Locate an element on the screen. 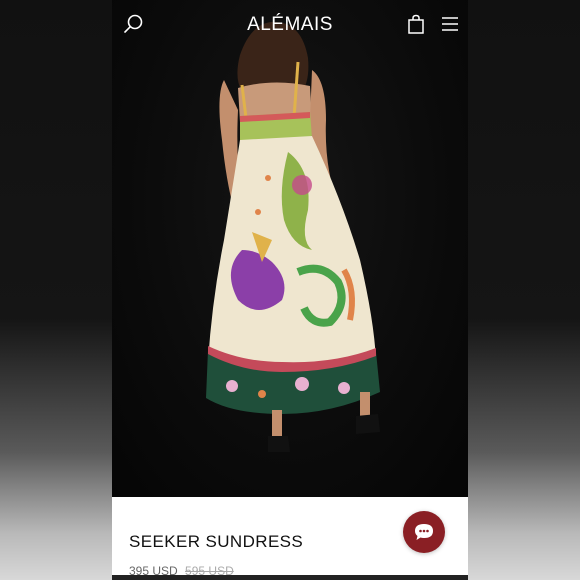 This screenshot has height=580, width=580. chat-bubble-icon is located at coordinates (424, 532).